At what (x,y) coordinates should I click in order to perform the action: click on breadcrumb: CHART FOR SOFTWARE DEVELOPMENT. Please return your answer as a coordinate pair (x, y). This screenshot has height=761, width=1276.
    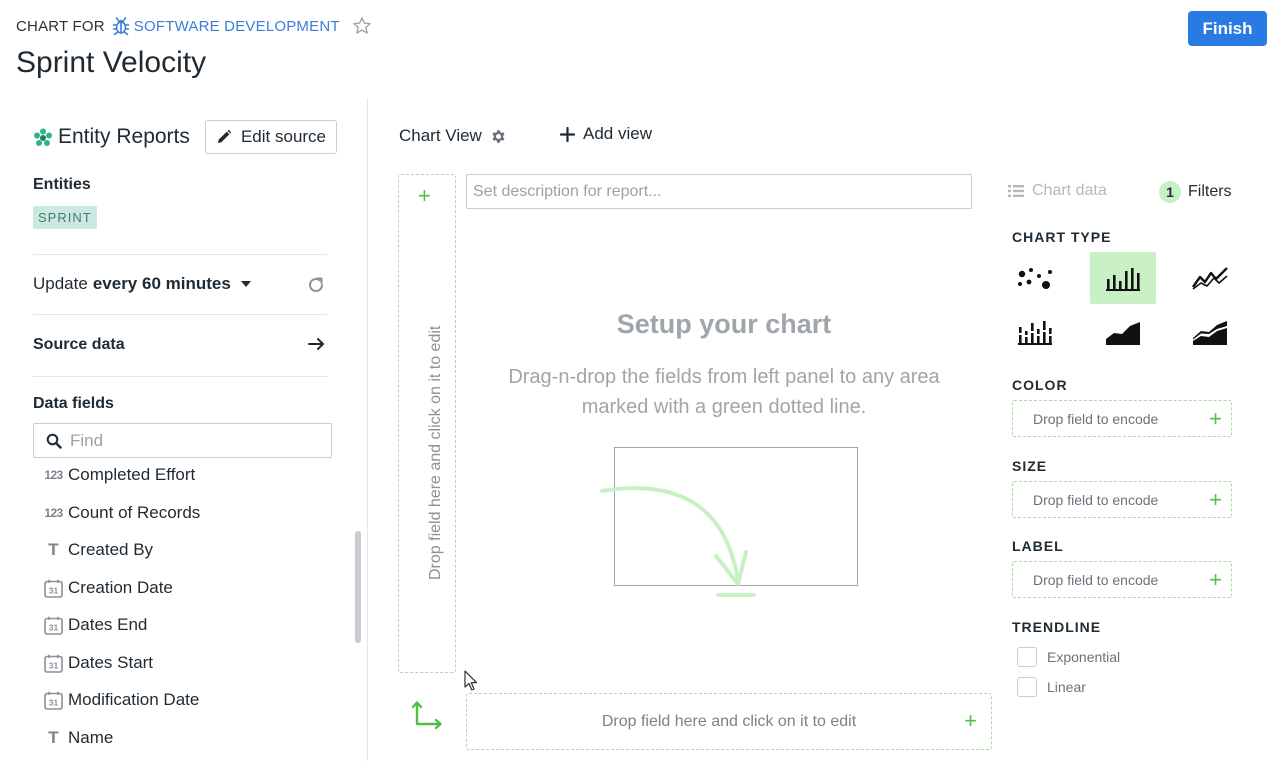
    Looking at the image, I should click on (194, 26).